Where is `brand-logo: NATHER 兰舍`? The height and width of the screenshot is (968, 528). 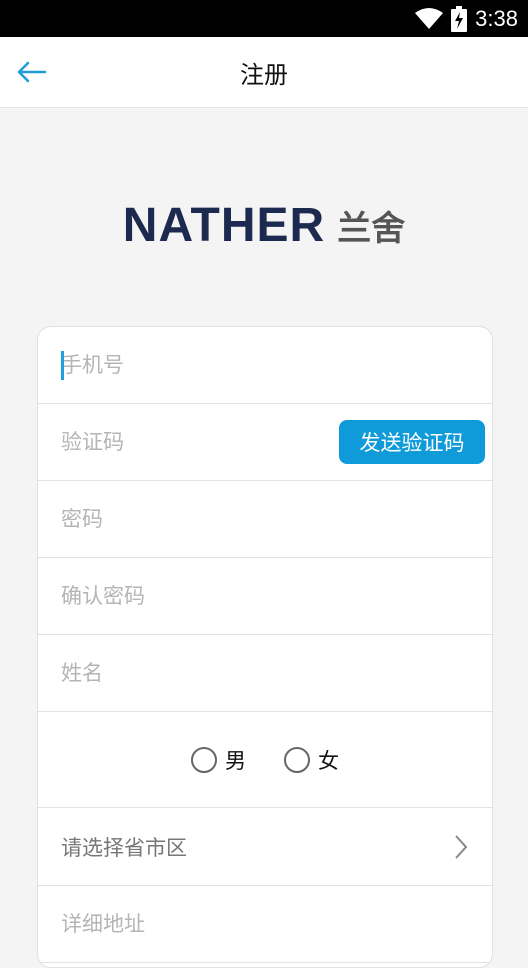
brand-logo: NATHER 兰舍 is located at coordinates (264, 225).